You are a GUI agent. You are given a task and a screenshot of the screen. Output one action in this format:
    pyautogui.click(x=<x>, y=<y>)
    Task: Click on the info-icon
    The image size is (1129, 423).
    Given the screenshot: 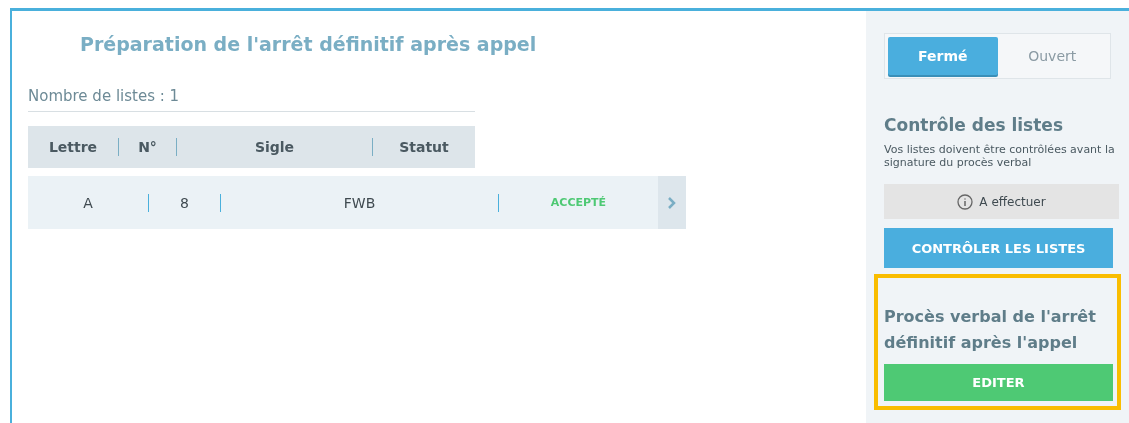 What is the action you would take?
    pyautogui.click(x=965, y=201)
    